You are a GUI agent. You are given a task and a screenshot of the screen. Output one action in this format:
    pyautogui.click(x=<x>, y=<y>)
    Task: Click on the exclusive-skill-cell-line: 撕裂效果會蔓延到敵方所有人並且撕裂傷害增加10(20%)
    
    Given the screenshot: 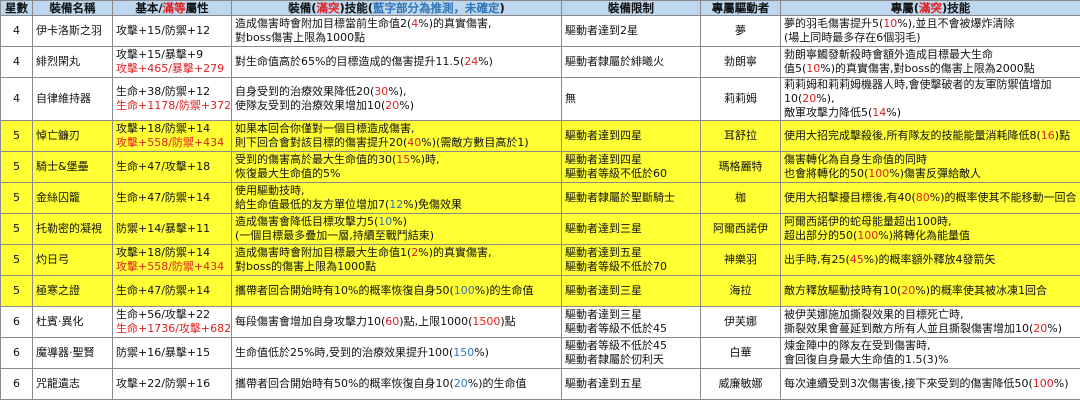 What is the action you would take?
    pyautogui.click(x=930, y=329)
    